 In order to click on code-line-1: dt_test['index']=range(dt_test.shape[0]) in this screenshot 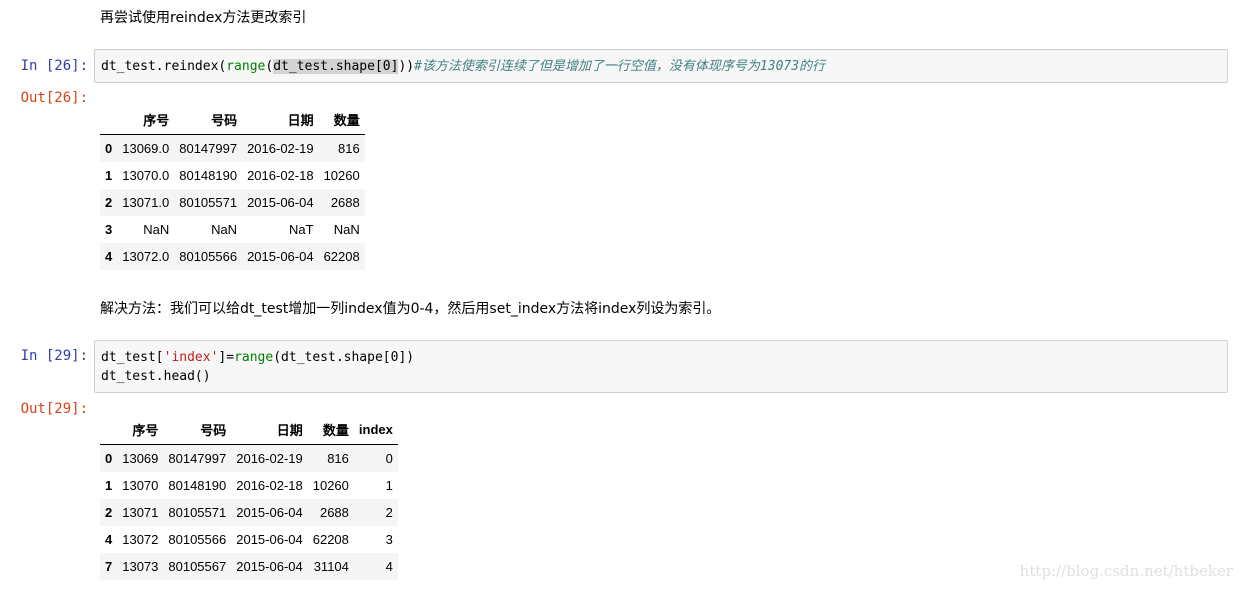, I will do `click(661, 357)`.